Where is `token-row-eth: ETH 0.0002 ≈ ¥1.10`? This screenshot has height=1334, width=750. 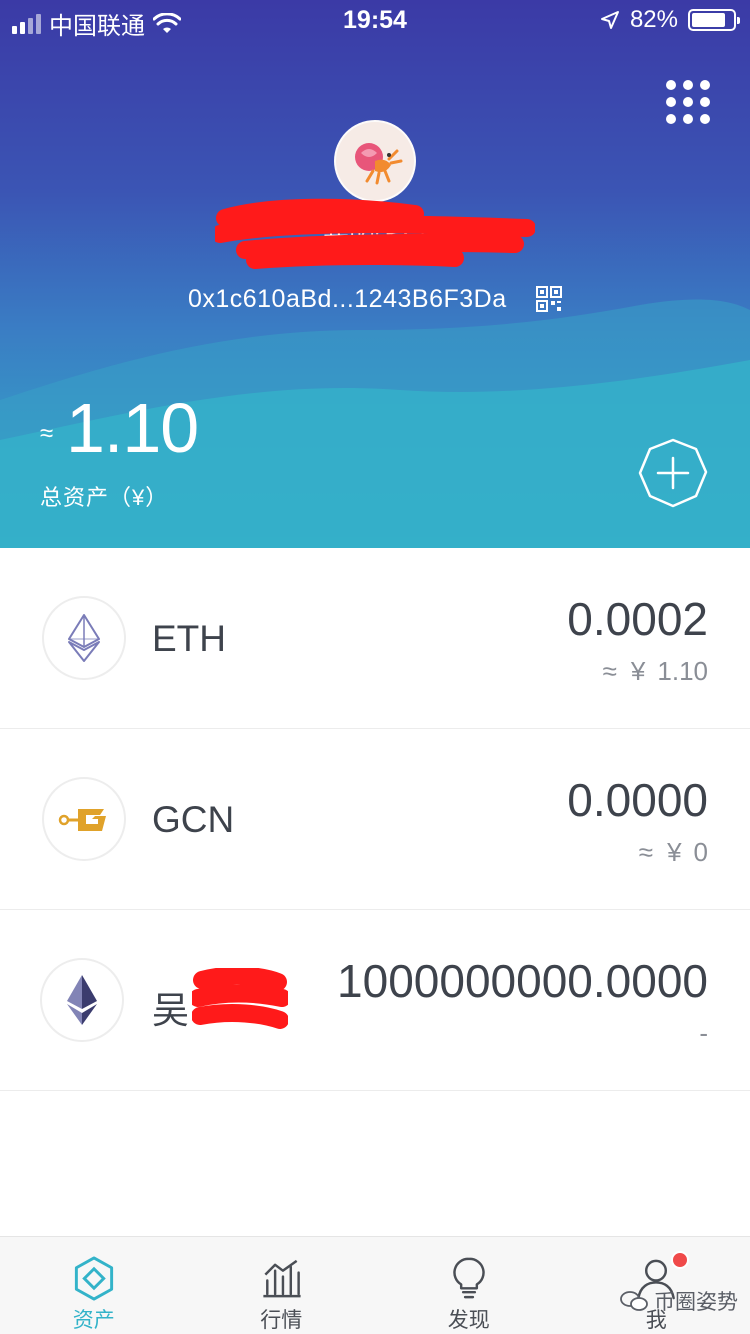 token-row-eth: ETH 0.0002 ≈ ¥1.10 is located at coordinates (375, 638).